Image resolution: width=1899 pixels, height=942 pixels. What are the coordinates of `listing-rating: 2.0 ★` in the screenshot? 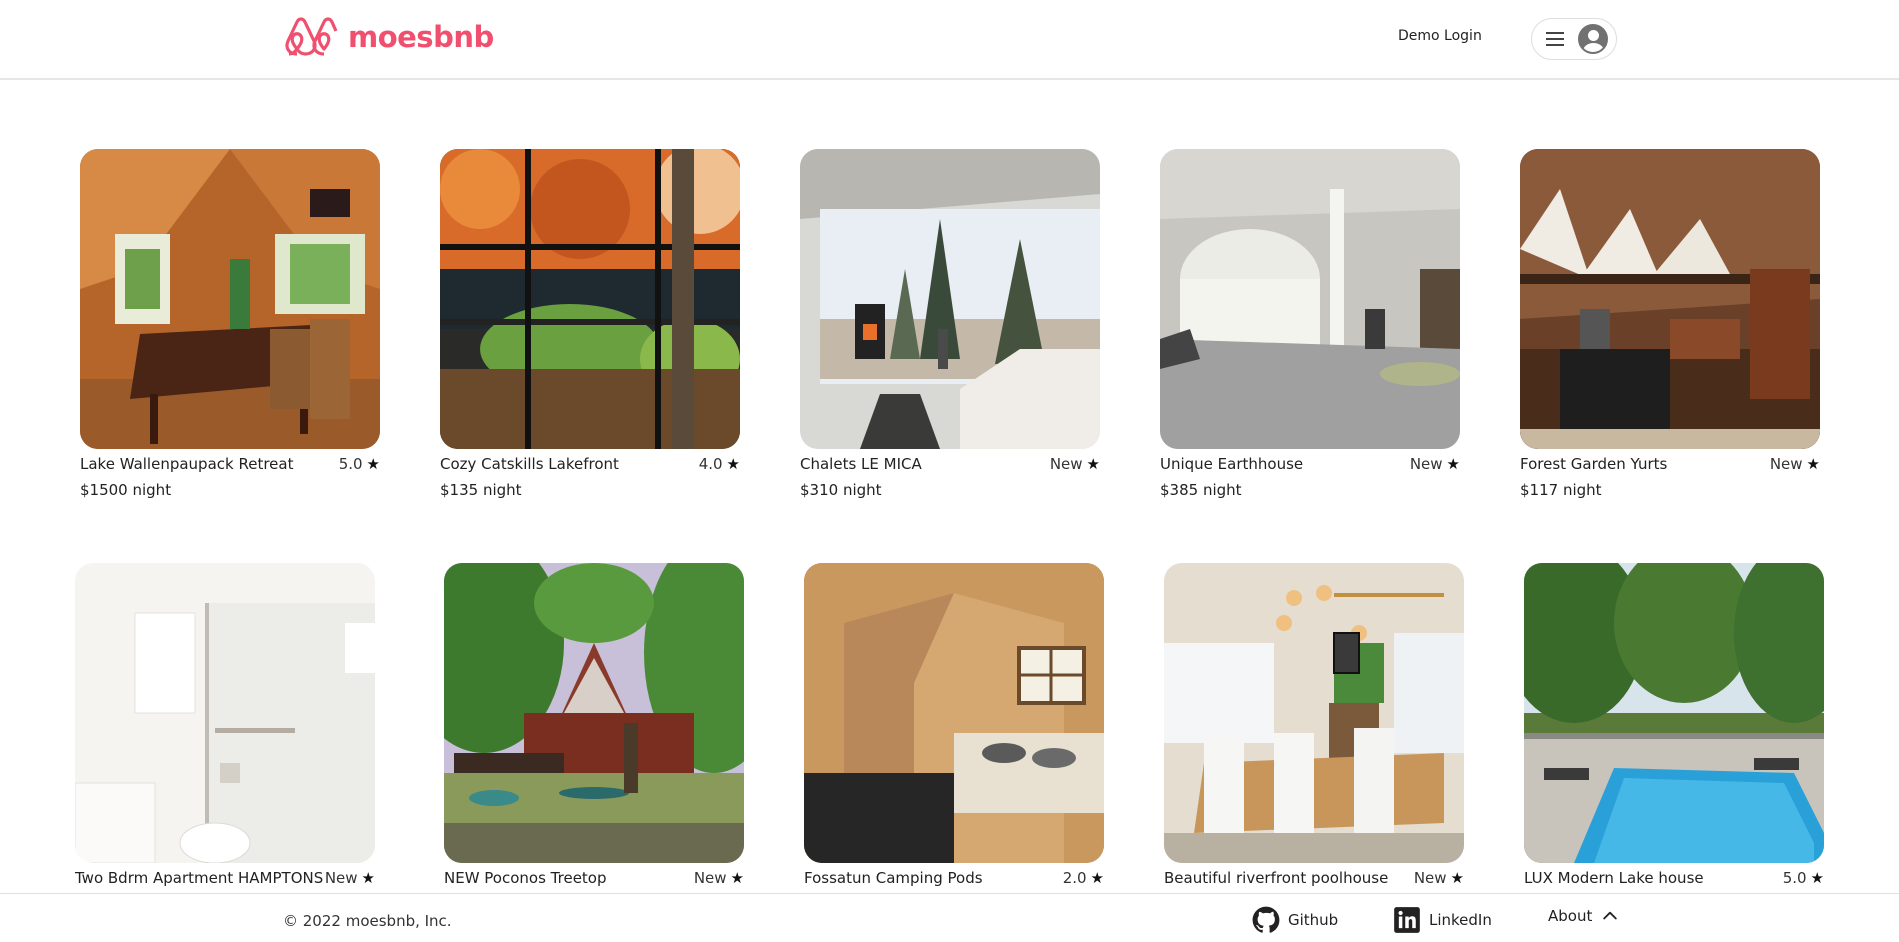 It's located at (1083, 878).